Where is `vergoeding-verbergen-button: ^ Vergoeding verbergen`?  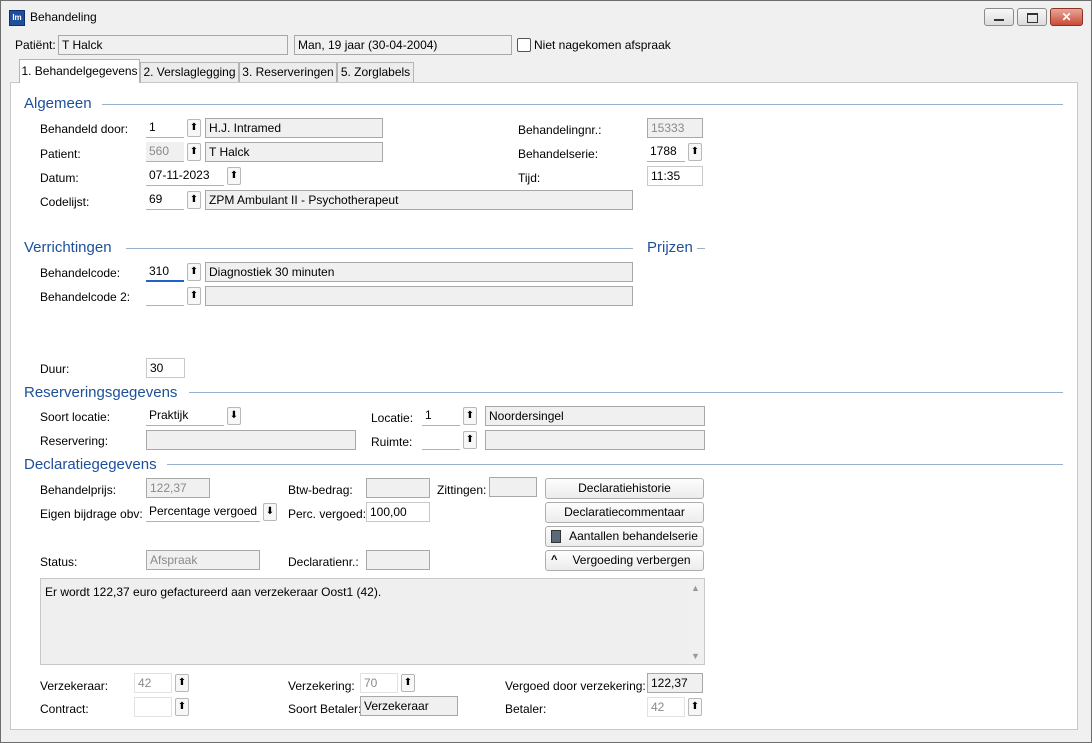
vergoeding-verbergen-button: ^ Vergoeding verbergen is located at coordinates (624, 560).